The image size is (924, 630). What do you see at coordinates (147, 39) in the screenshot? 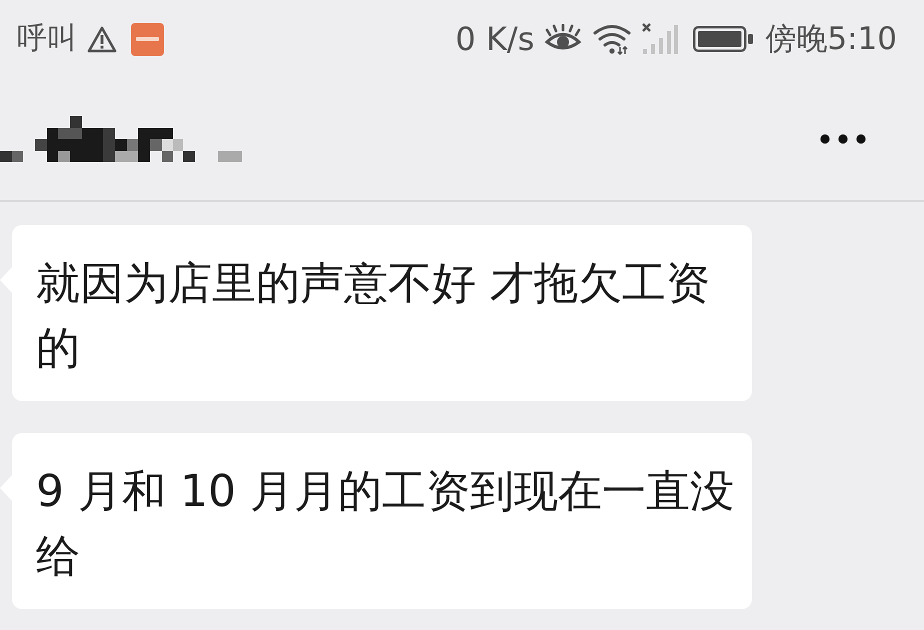
I see `app-notification-icon` at bounding box center [147, 39].